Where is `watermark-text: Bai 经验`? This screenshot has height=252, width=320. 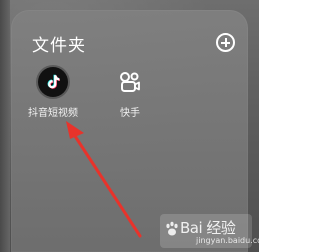 watermark-text: Bai 经验 is located at coordinates (208, 228).